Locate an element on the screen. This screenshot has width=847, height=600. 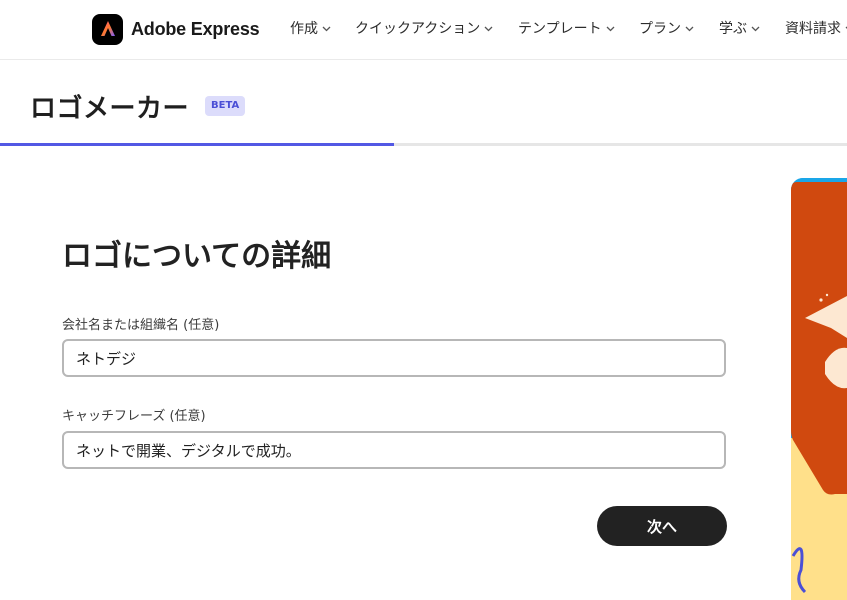
tagline-input is located at coordinates (394, 450).